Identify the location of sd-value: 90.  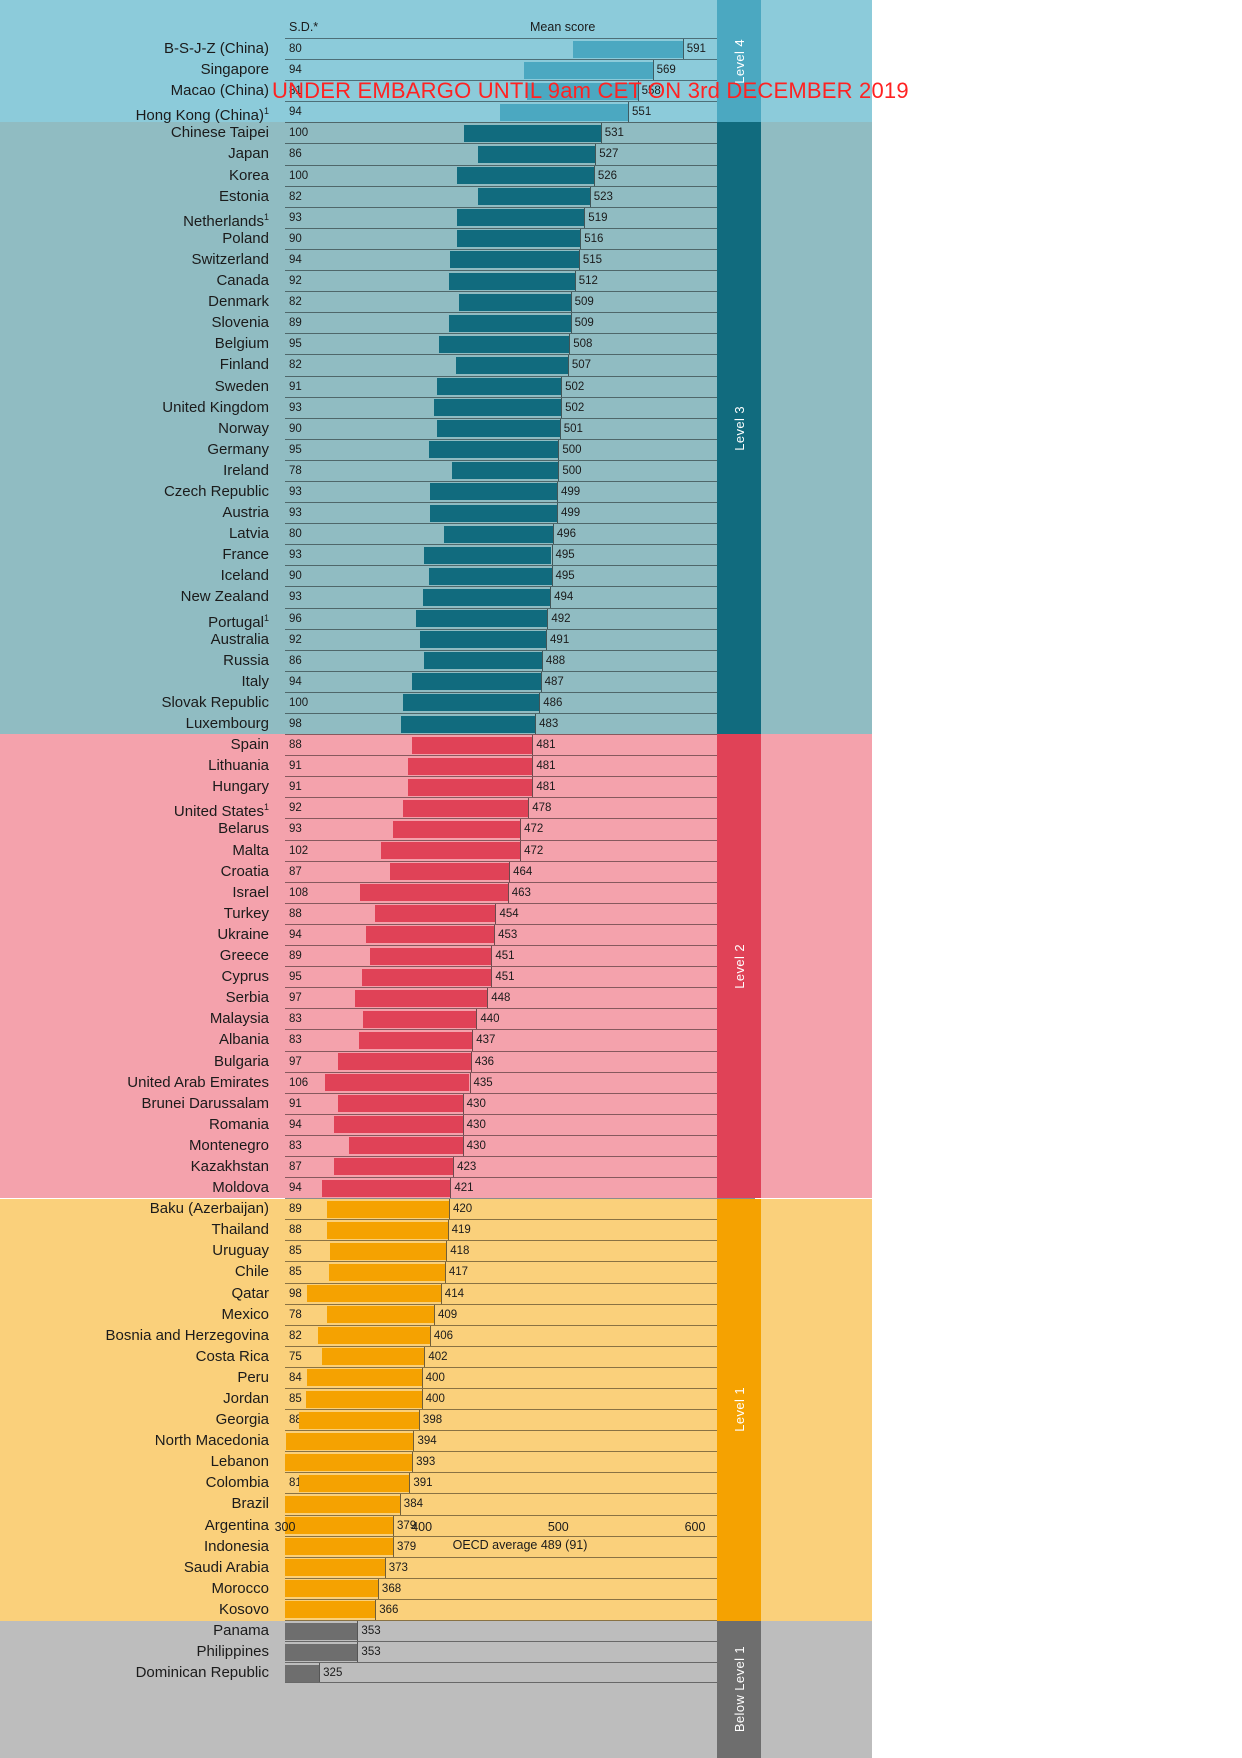
(295, 238).